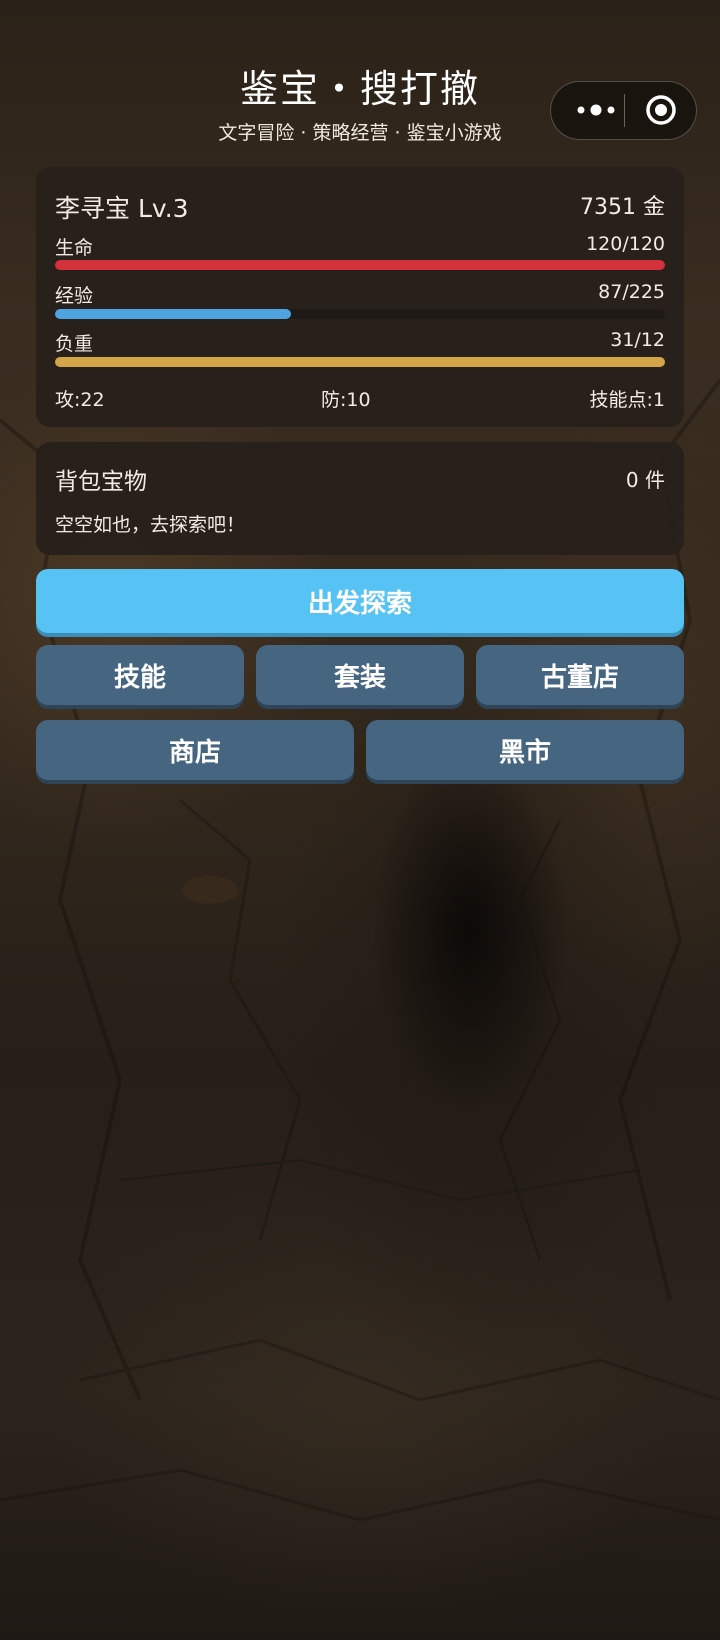 Image resolution: width=720 pixels, height=1640 pixels. Describe the element at coordinates (360, 601) in the screenshot. I see `explore-button: 出发探索` at that location.